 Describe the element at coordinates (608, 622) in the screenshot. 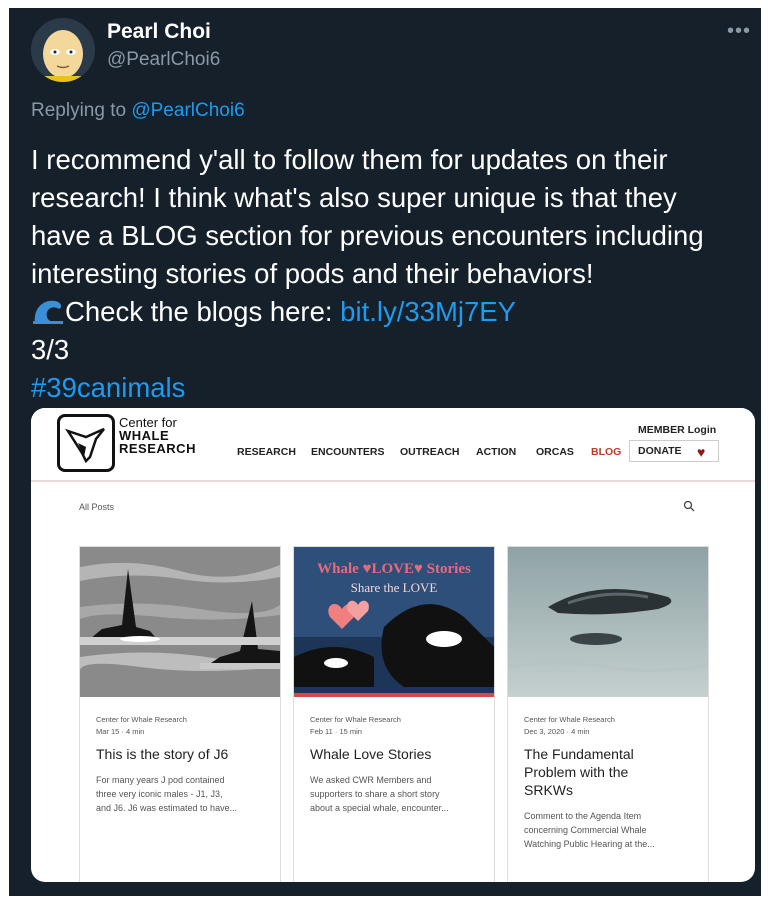

I see `post-image-orca-surface` at that location.